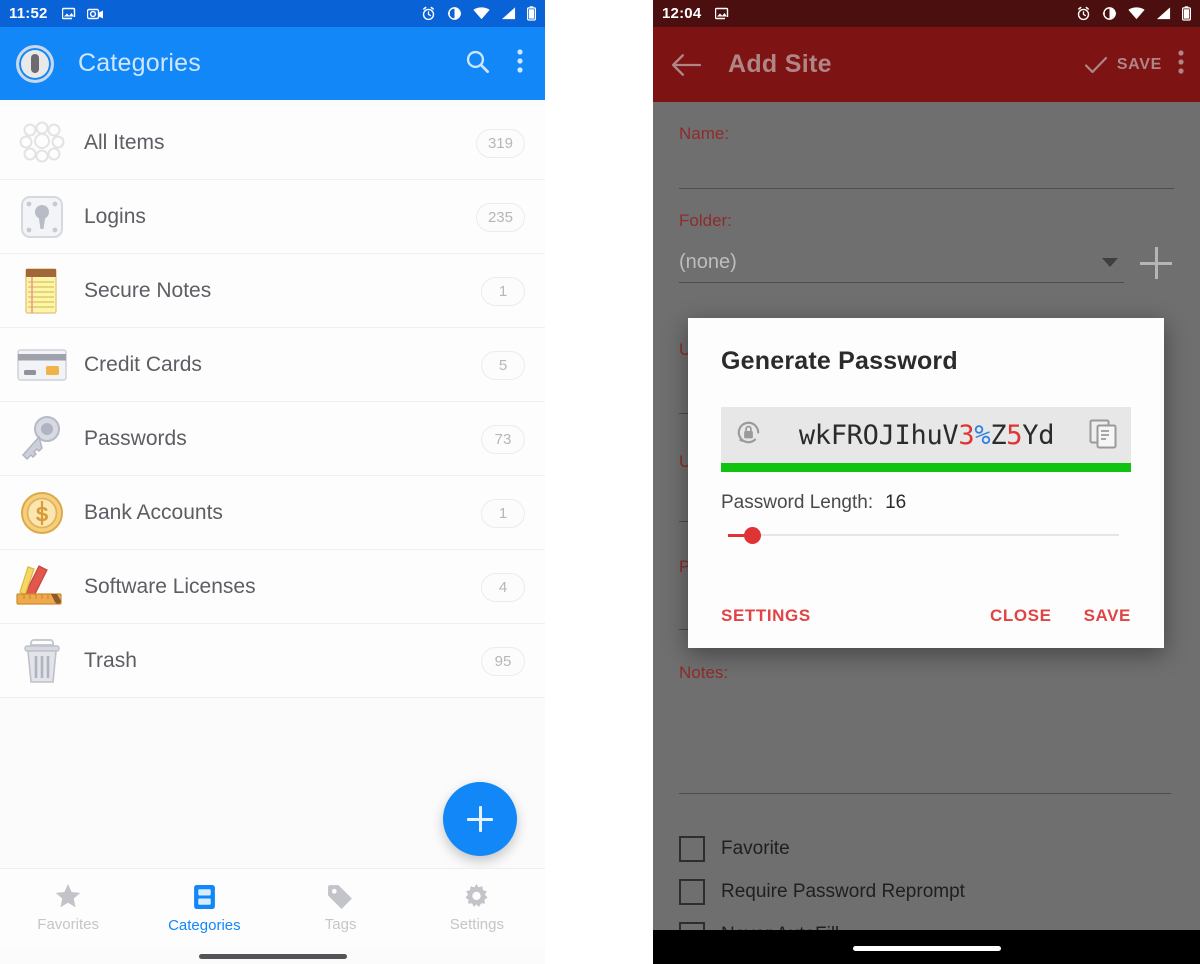 This screenshot has height=964, width=1200. Describe the element at coordinates (272, 587) in the screenshot. I see `list-item-software-licenses: Software Licenses 4` at that location.